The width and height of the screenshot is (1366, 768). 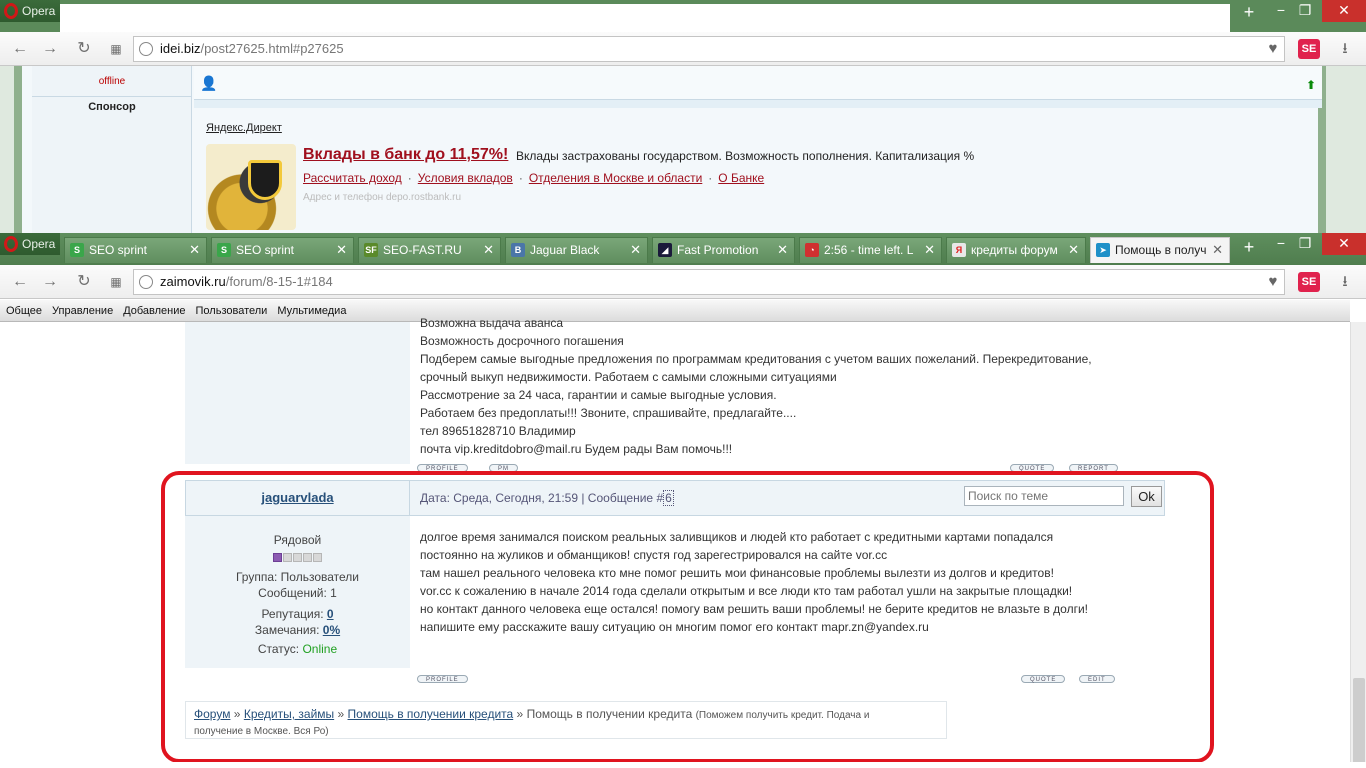 I want to click on post2-quote-button: QUOTE, so click(x=1043, y=679).